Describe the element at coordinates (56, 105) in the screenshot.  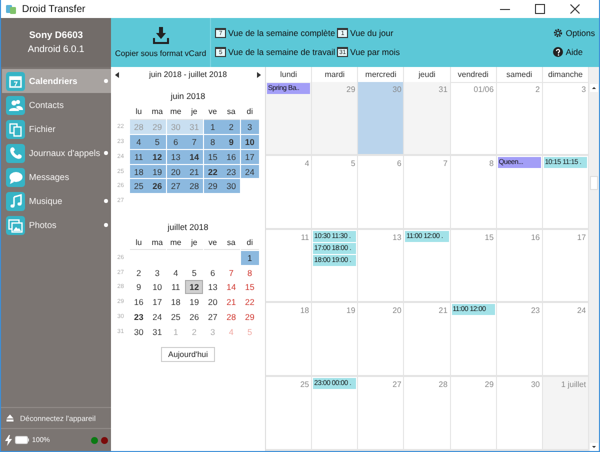
I see `sidebar-item: Contacts` at that location.